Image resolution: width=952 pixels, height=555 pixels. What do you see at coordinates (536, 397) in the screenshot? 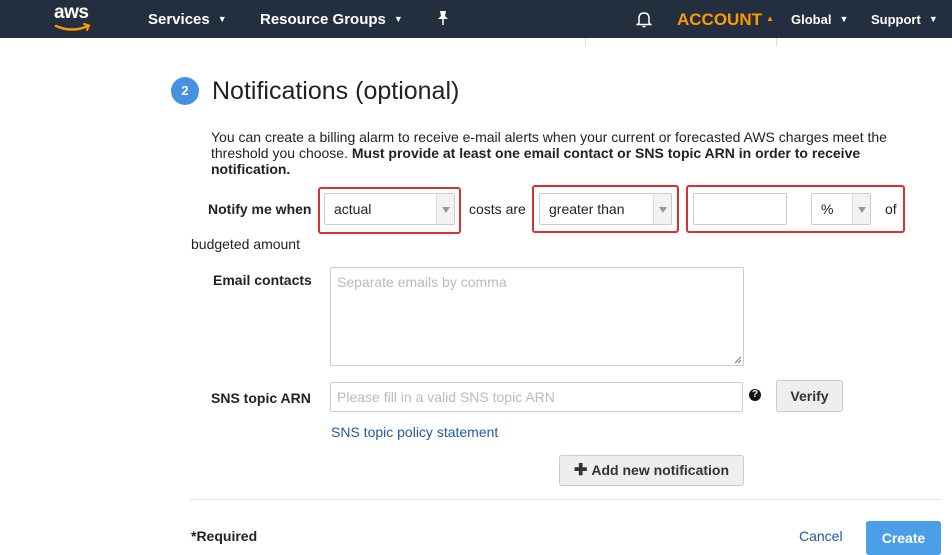
I see `sns-topic-arn-field` at bounding box center [536, 397].